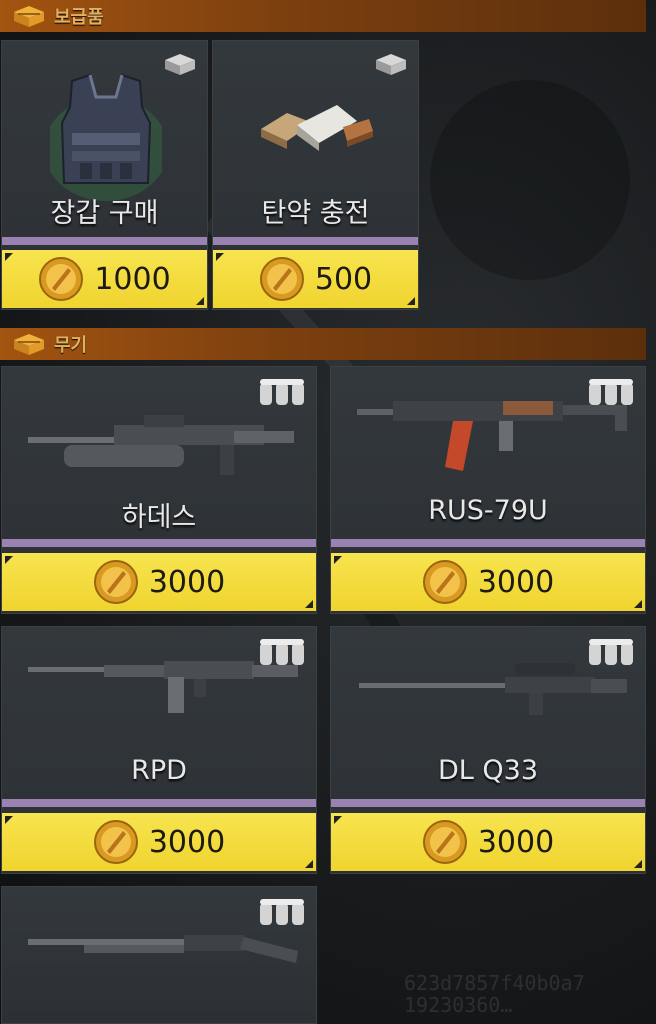 The image size is (656, 1024). What do you see at coordinates (71, 345) in the screenshot?
I see `section-title: 무기` at bounding box center [71, 345].